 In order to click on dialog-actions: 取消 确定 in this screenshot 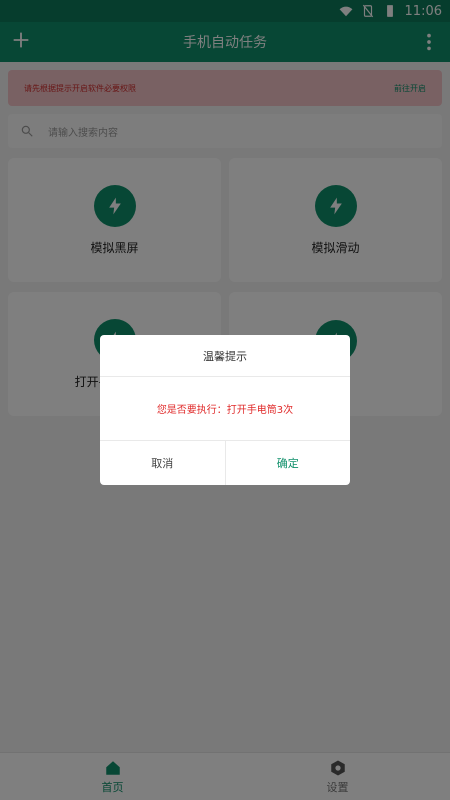, I will do `click(225, 463)`.